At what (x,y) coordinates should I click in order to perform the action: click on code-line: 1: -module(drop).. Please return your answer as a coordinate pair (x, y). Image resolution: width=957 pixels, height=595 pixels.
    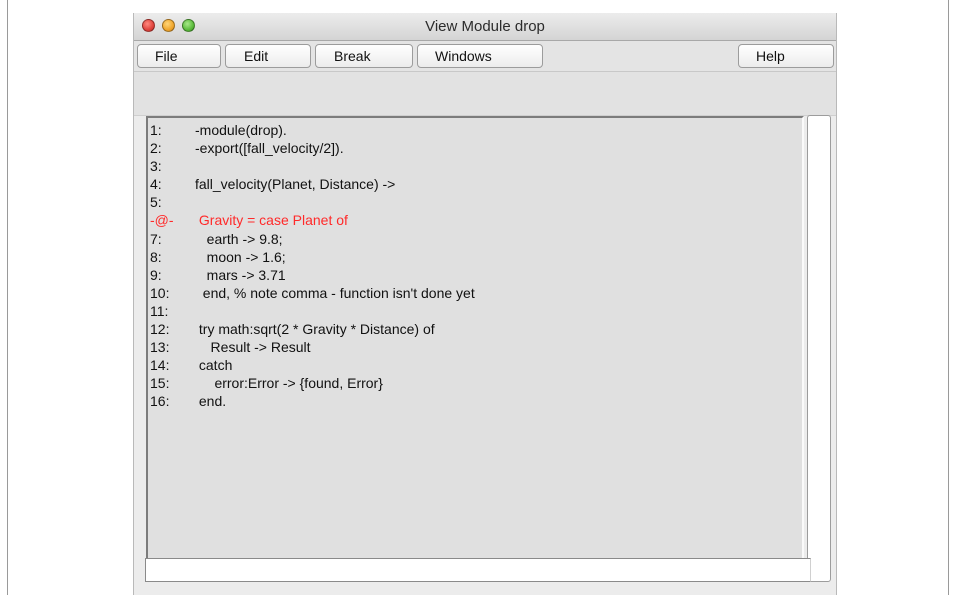
    Looking at the image, I should click on (312, 130).